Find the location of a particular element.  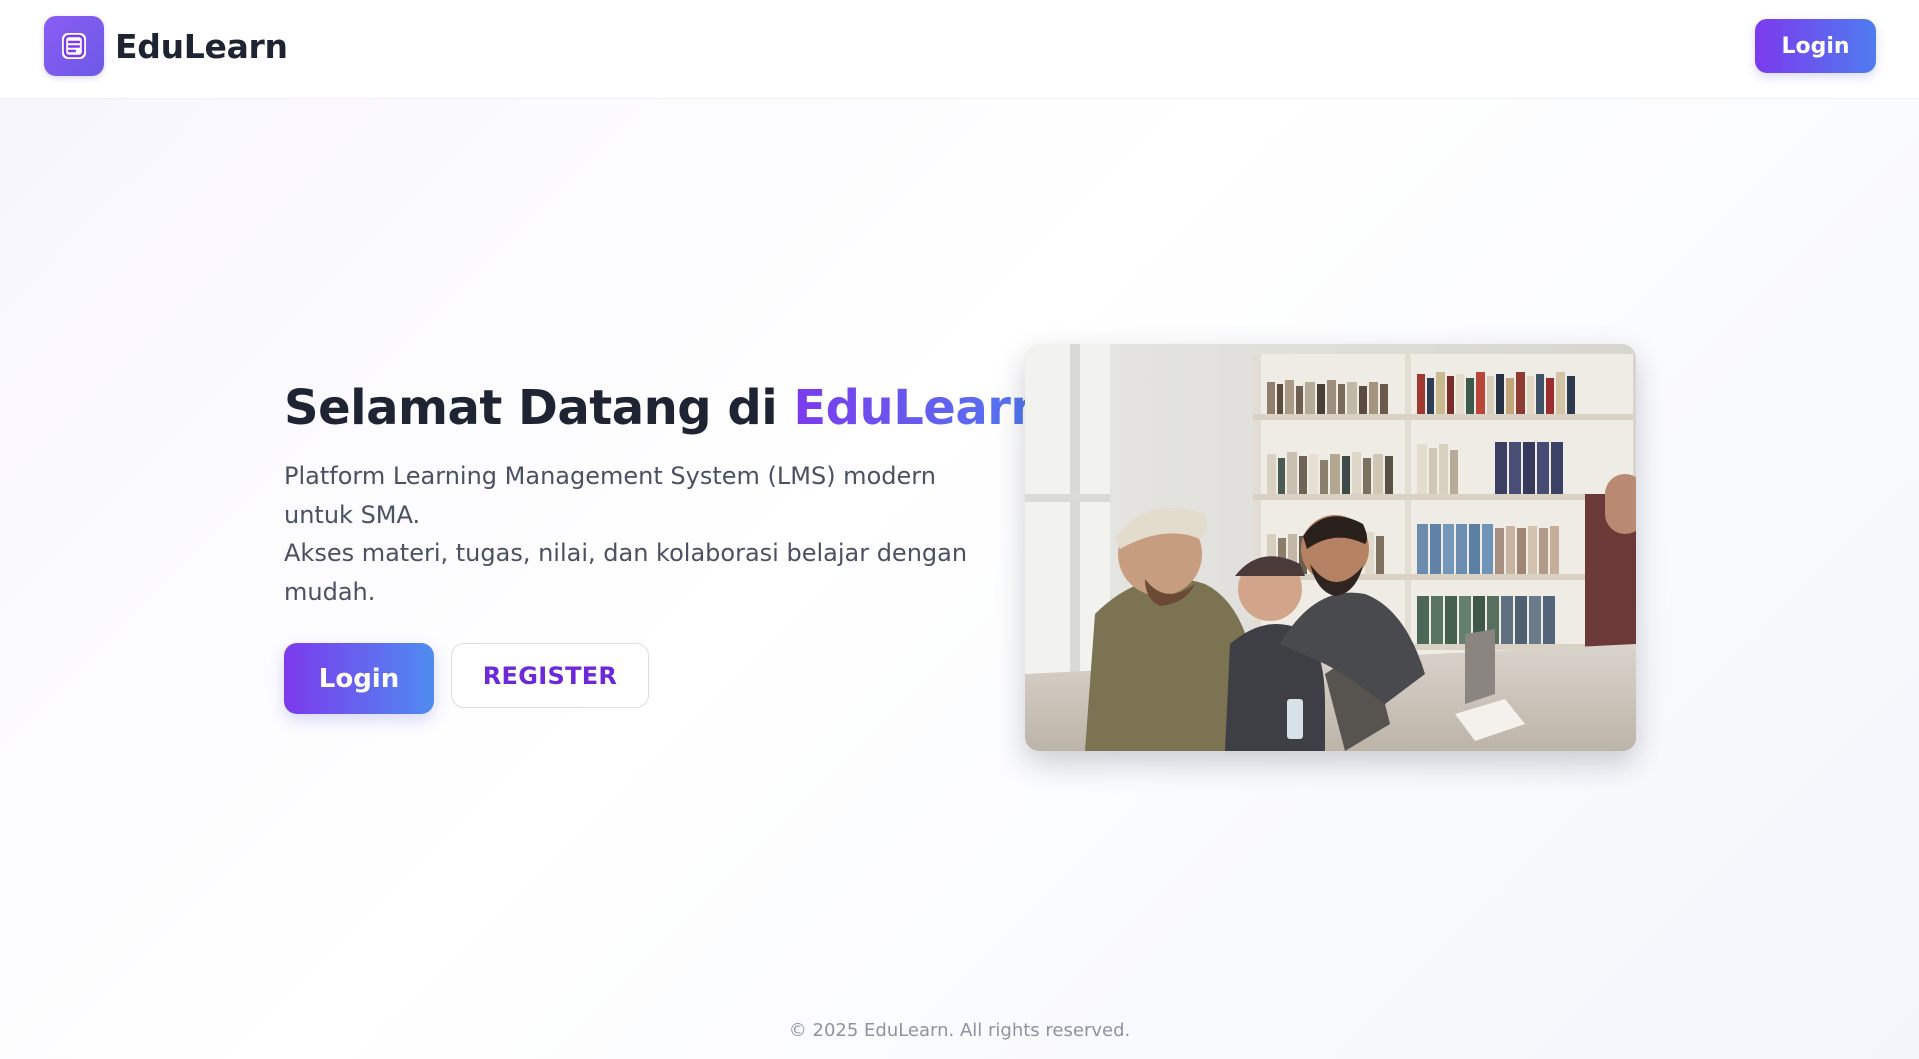

hero-title: Selamat Datang di EduLearn is located at coordinates (664, 408).